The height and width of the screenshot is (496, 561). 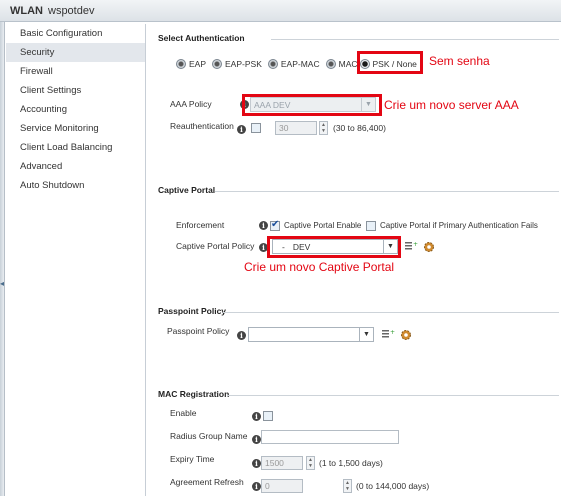 I want to click on section-mac-registration: MAC Registration, so click(x=193, y=394).